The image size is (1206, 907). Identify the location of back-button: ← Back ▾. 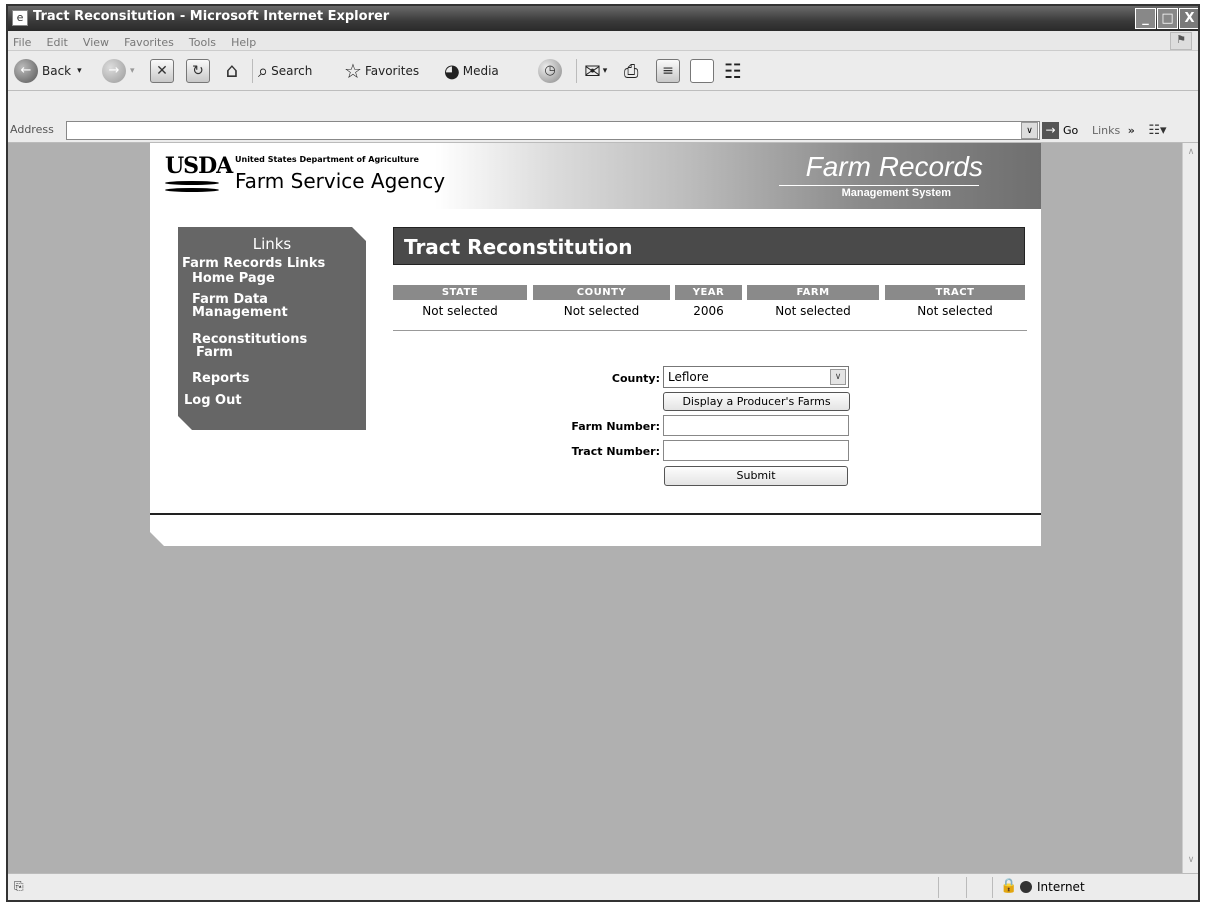
(48, 71).